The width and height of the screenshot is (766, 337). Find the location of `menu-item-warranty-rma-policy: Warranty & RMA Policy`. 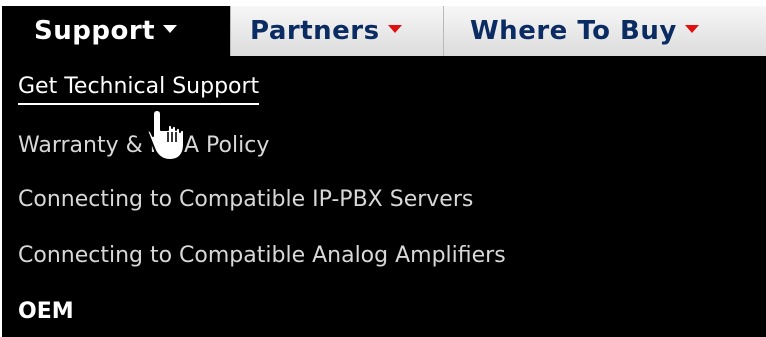

menu-item-warranty-rma-policy: Warranty & RMA Policy is located at coordinates (143, 146).